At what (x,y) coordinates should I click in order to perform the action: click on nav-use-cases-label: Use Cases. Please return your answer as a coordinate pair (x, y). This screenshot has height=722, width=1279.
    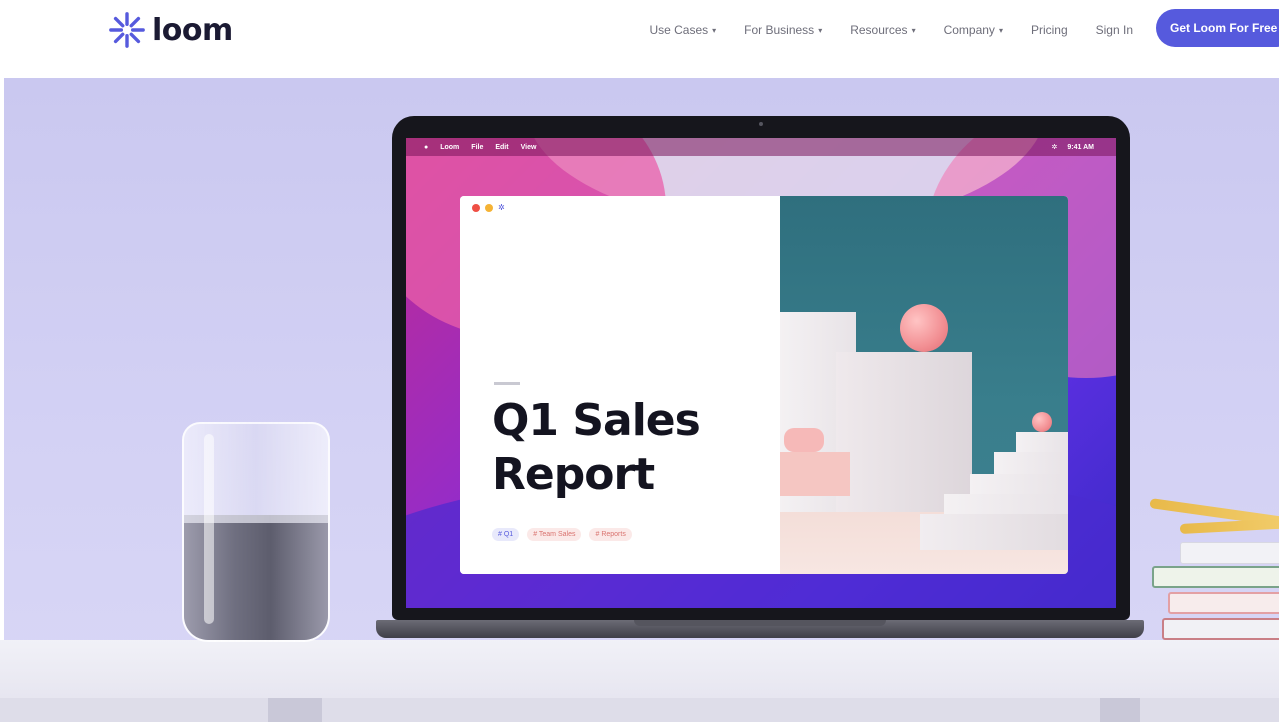
    Looking at the image, I should click on (679, 30).